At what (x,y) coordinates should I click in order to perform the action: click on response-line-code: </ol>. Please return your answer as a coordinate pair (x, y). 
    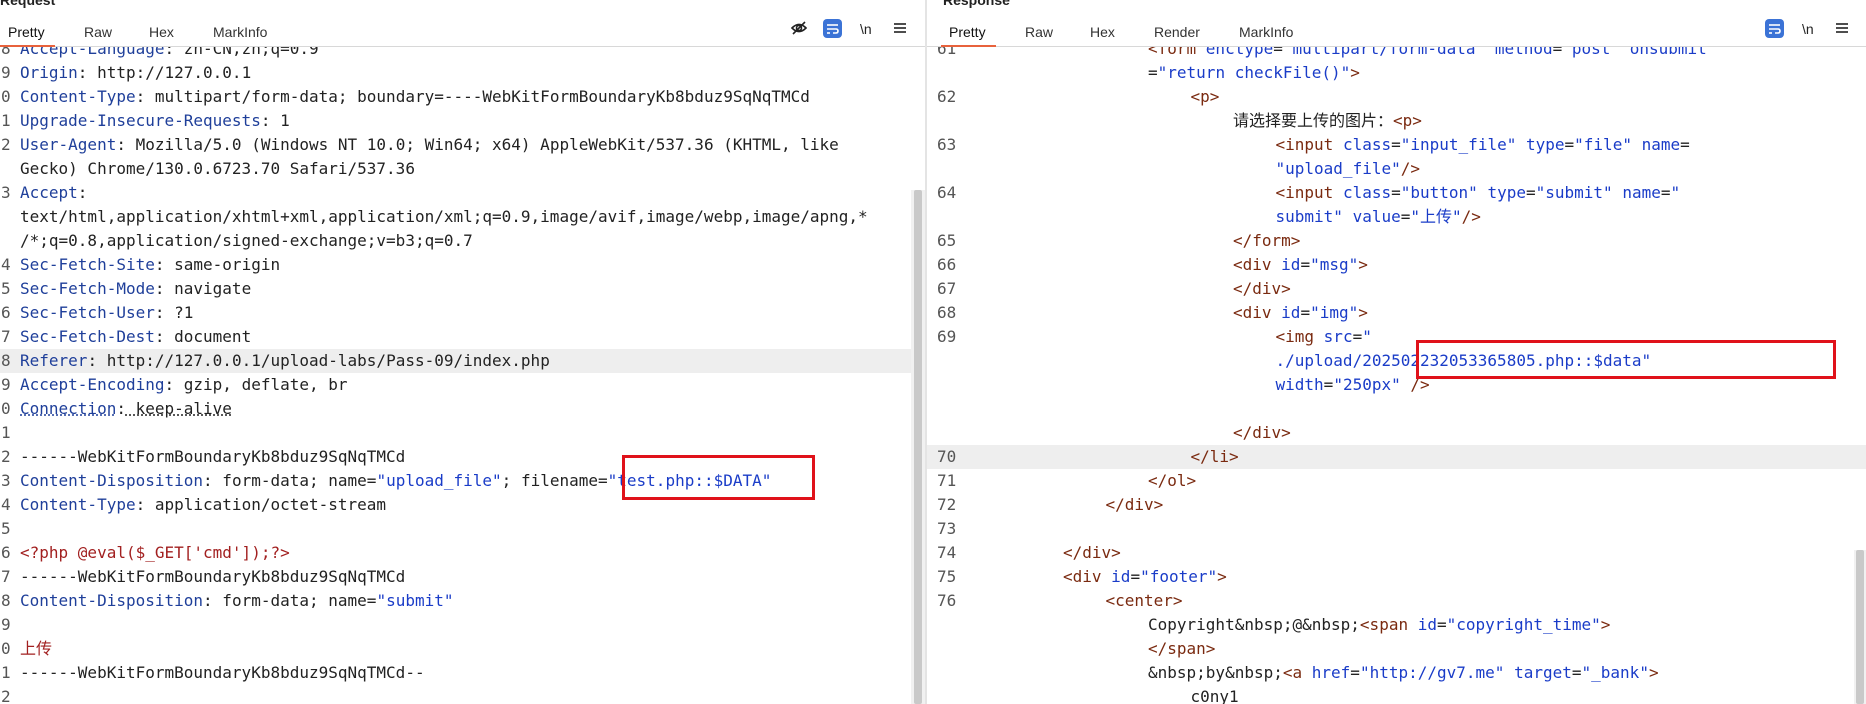
    Looking at the image, I should click on (1172, 481).